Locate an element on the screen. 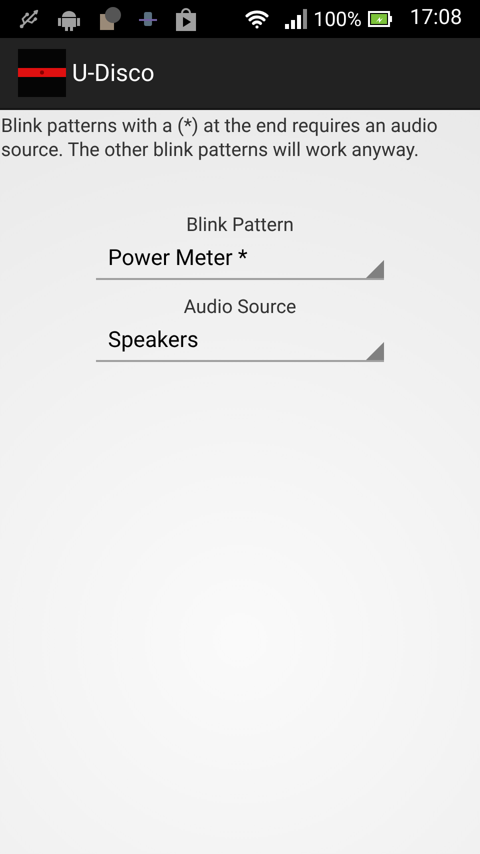 The width and height of the screenshot is (480, 854). app-logo-icon is located at coordinates (42, 73).